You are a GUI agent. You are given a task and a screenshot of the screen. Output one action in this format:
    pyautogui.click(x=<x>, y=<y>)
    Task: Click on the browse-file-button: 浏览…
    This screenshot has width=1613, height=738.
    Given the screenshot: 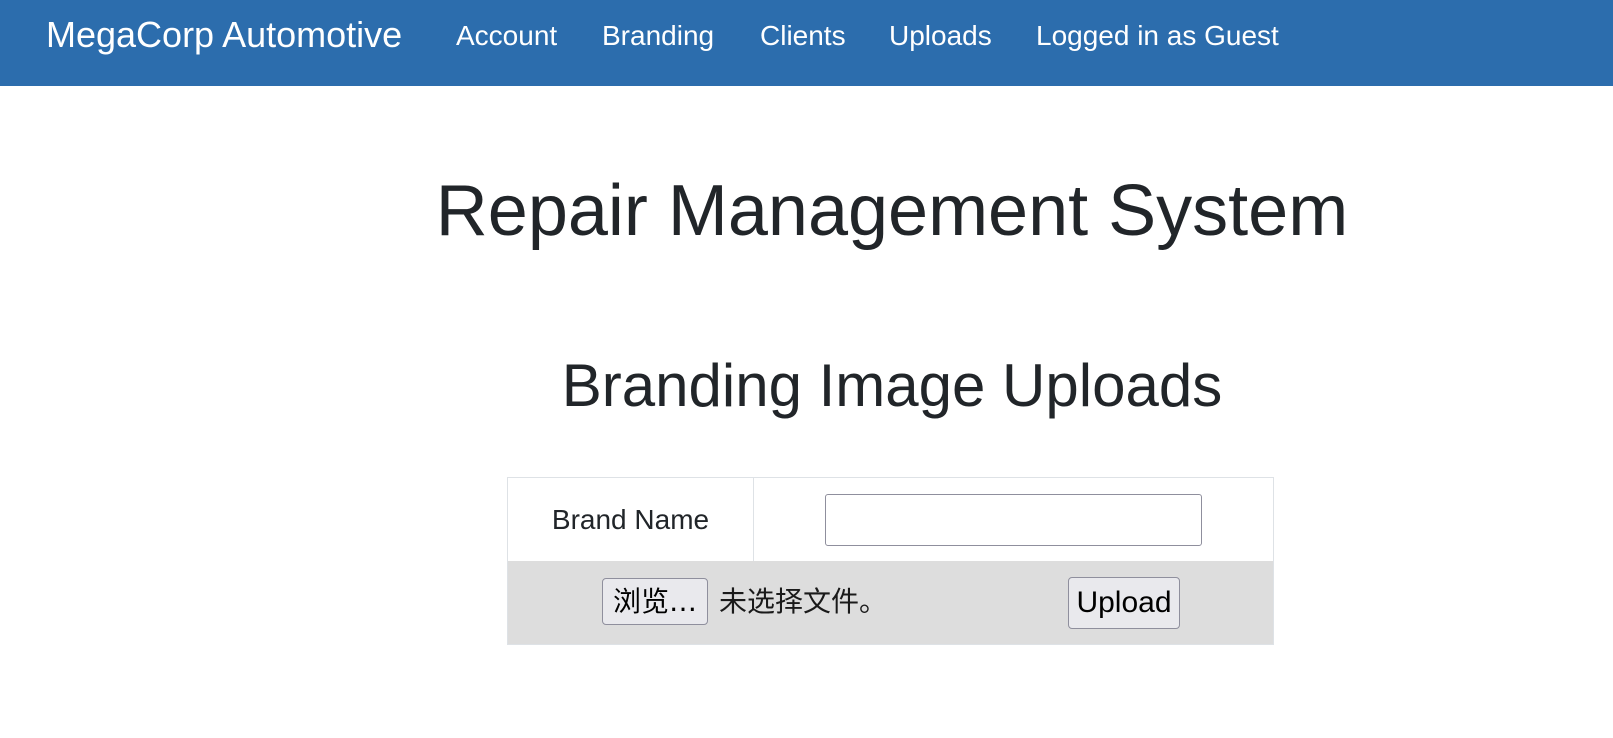 What is the action you would take?
    pyautogui.click(x=655, y=601)
    